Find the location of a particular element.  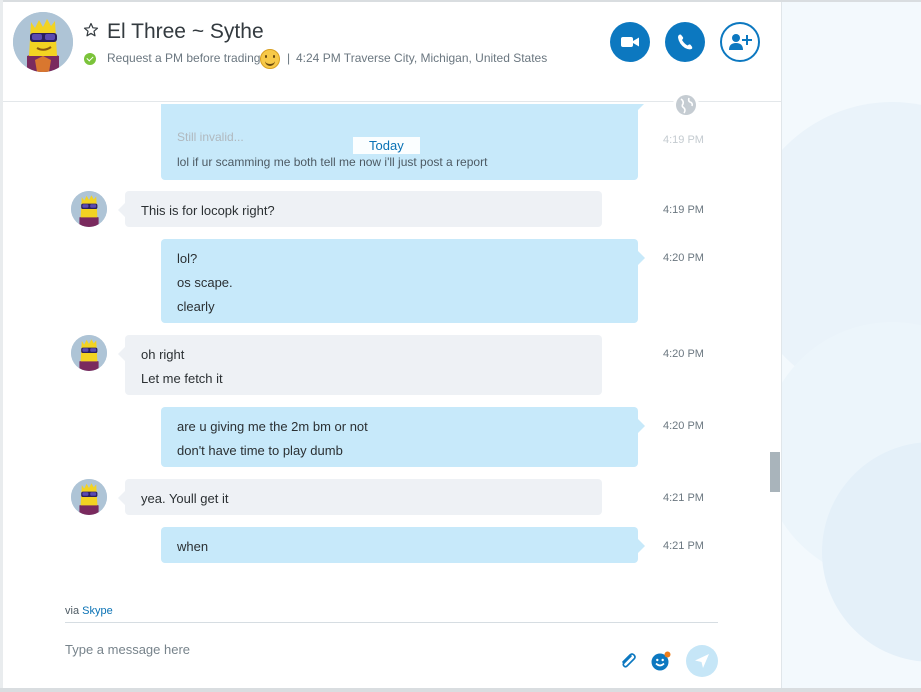

message-bubble-outgoing: when is located at coordinates (403, 545).